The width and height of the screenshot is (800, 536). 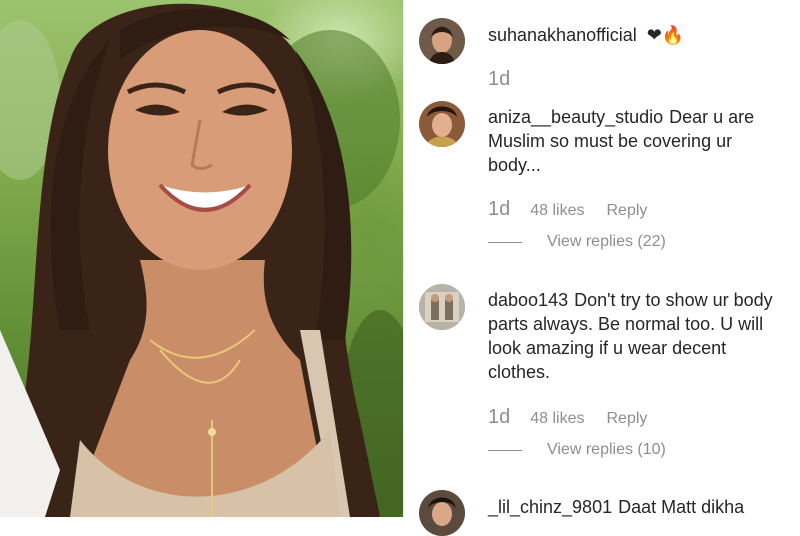 I want to click on comment-meta: 1d, so click(x=509, y=79).